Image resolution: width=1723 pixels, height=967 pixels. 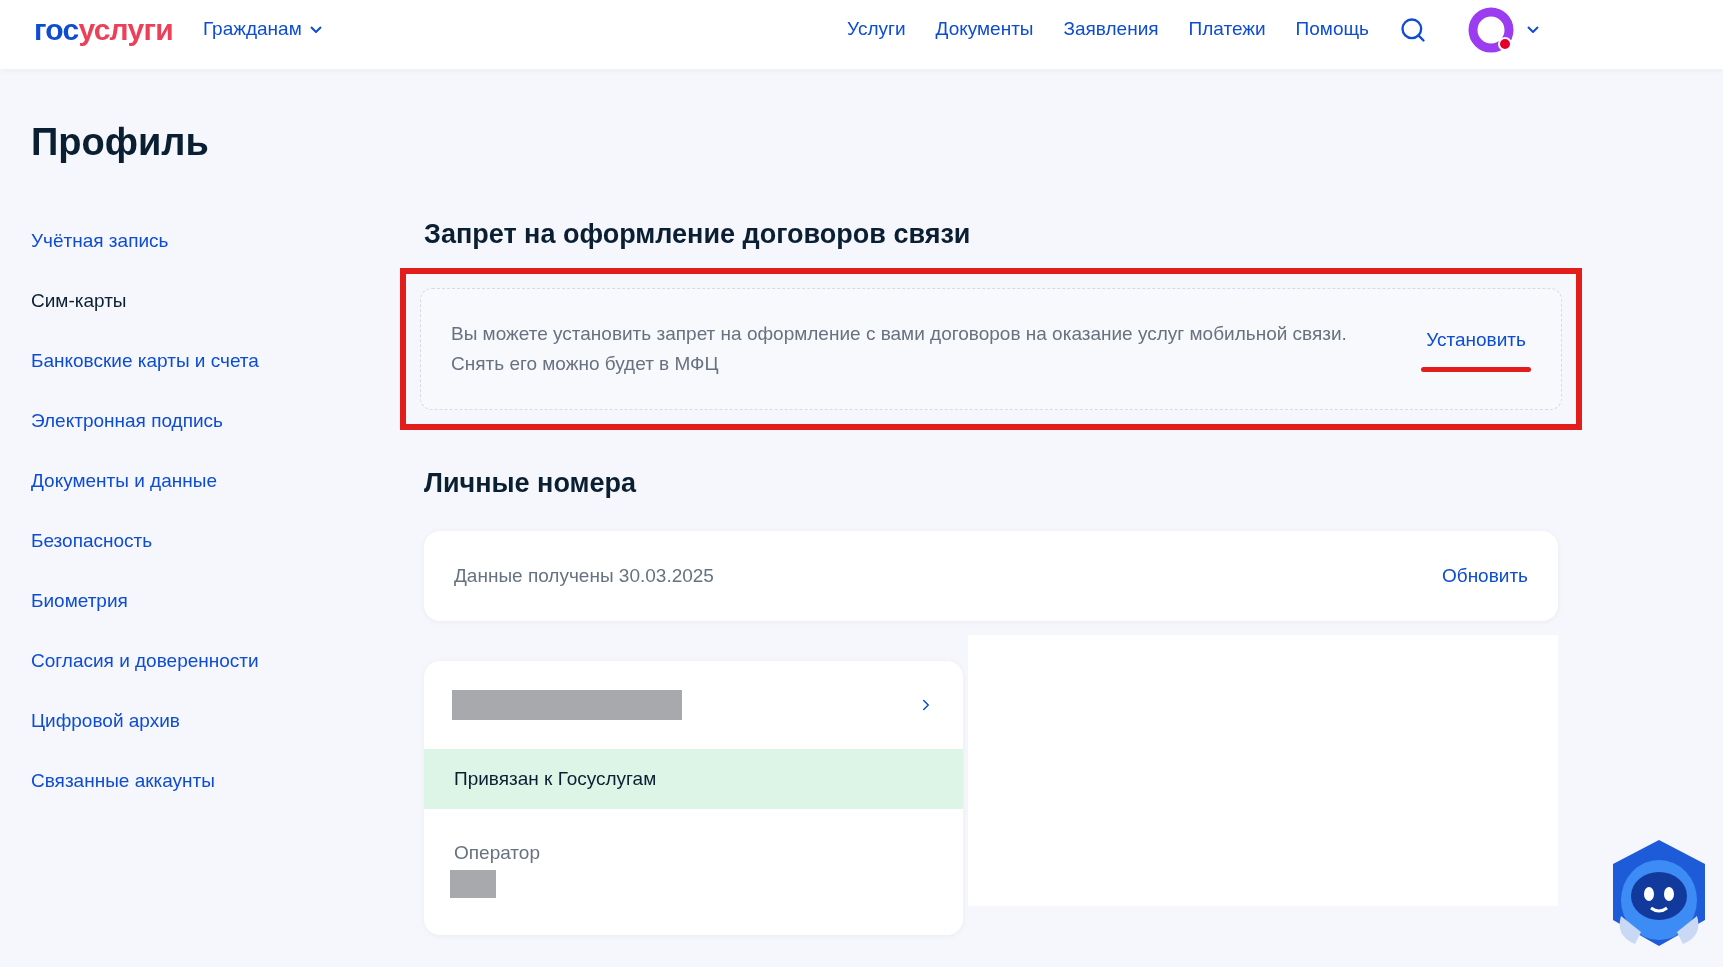 I want to click on sidebar-item: Согласия и доверенности, so click(x=211, y=661).